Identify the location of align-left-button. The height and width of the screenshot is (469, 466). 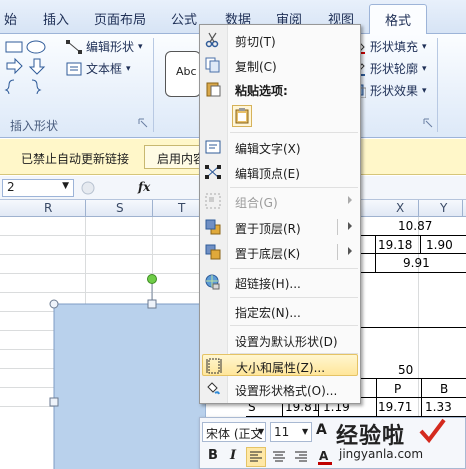
(256, 457).